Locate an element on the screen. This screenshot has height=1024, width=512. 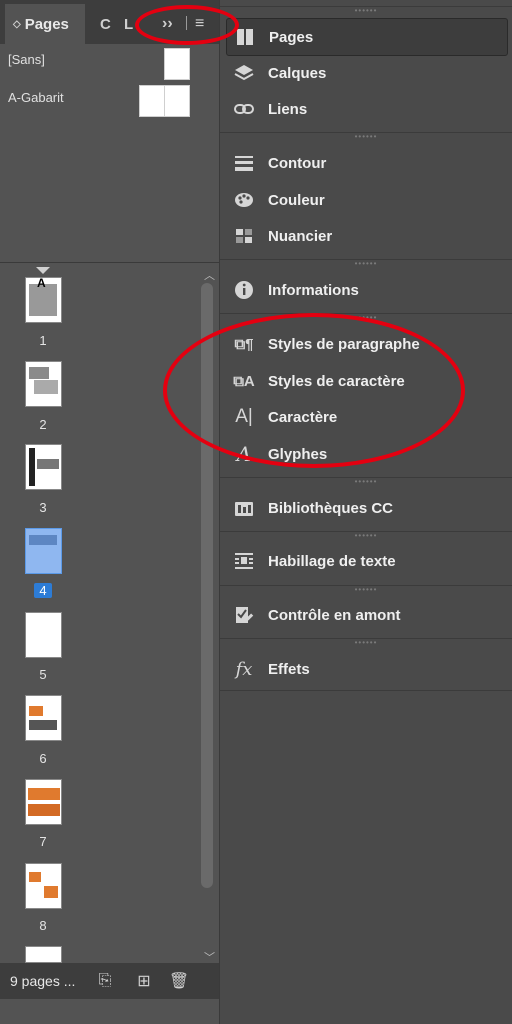
pages-footer: 9 pages ... ⎘ ⊞ 🗑 is located at coordinates (109, 981).